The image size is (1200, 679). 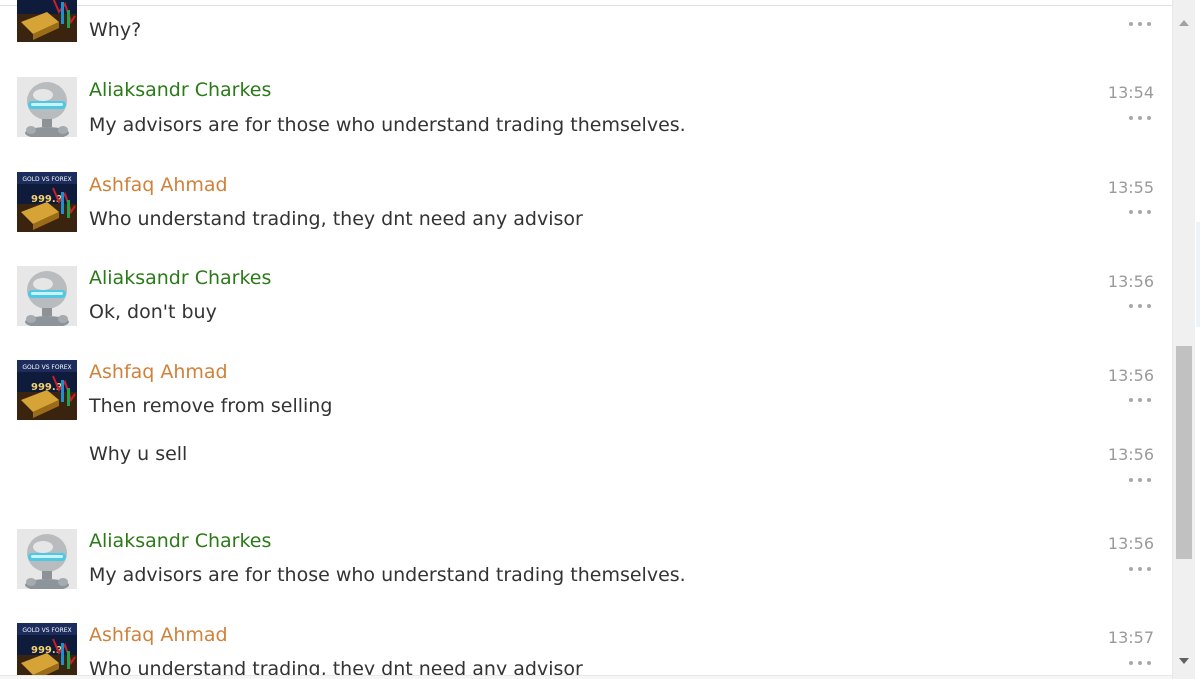 What do you see at coordinates (153, 312) in the screenshot?
I see `message-text: Ok, don't buy` at bounding box center [153, 312].